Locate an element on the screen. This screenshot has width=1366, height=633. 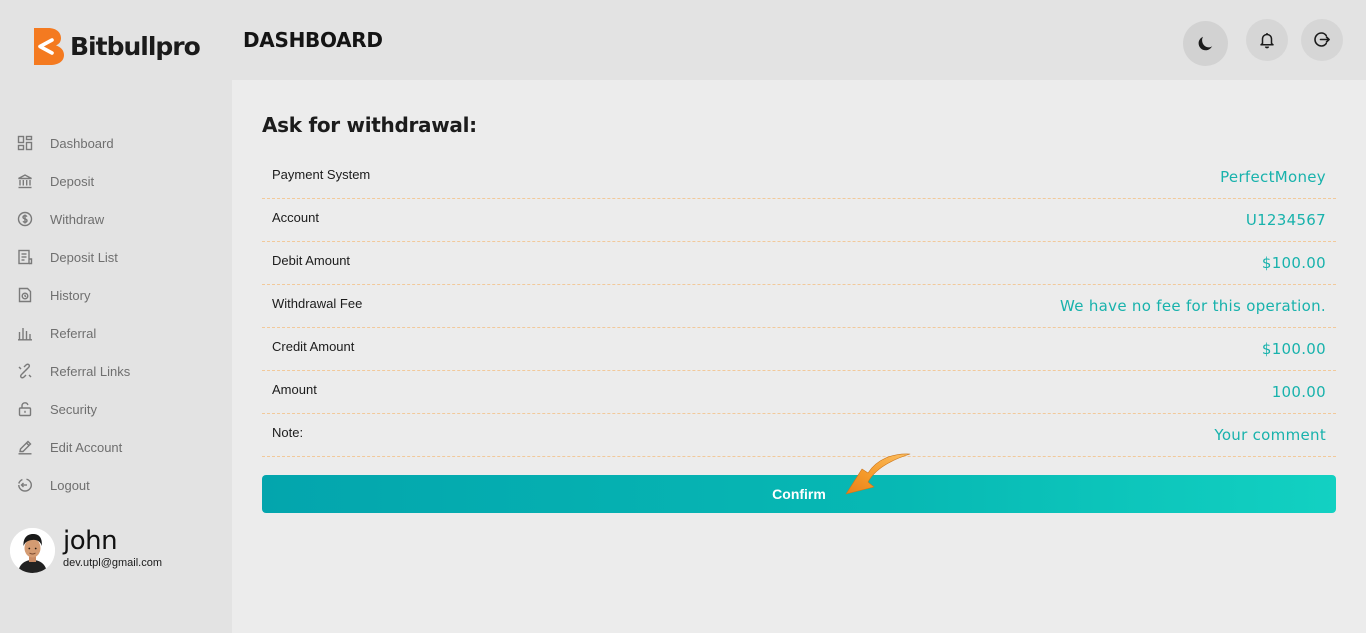
sidebar-item-deposit-list: Deposit List is located at coordinates (116, 257).